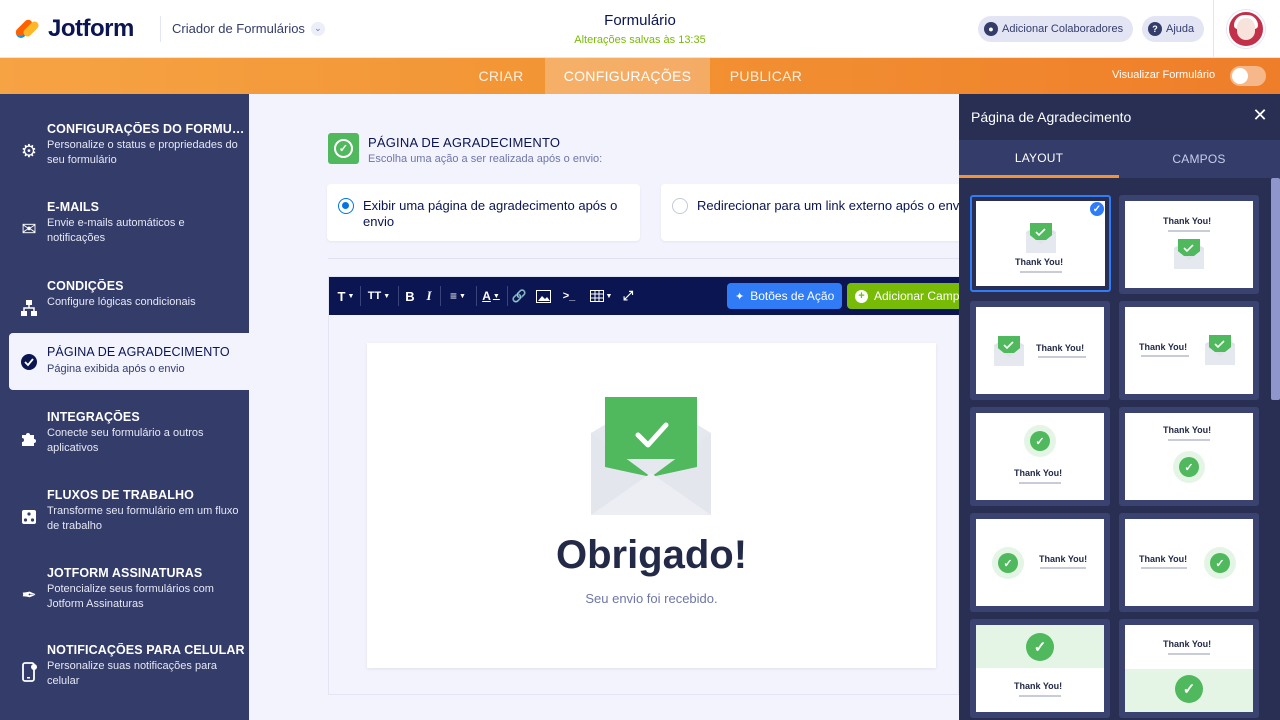 The image size is (1280, 720). I want to click on add-field-button: + Adicionar Campo, so click(903, 296).